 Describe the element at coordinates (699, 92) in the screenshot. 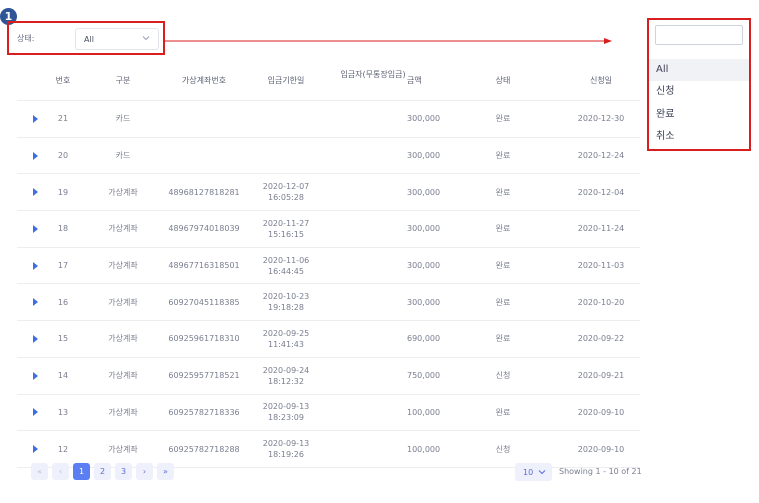

I see `dropdown-option-applied: 신청` at that location.